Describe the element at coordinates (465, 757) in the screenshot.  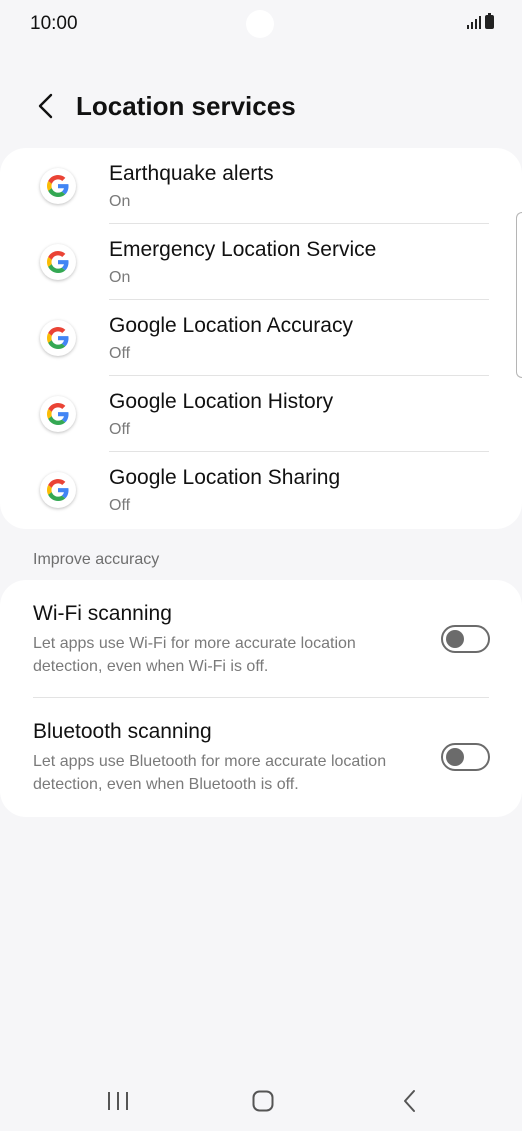
I see `bluetooth-scanning-toggle` at that location.